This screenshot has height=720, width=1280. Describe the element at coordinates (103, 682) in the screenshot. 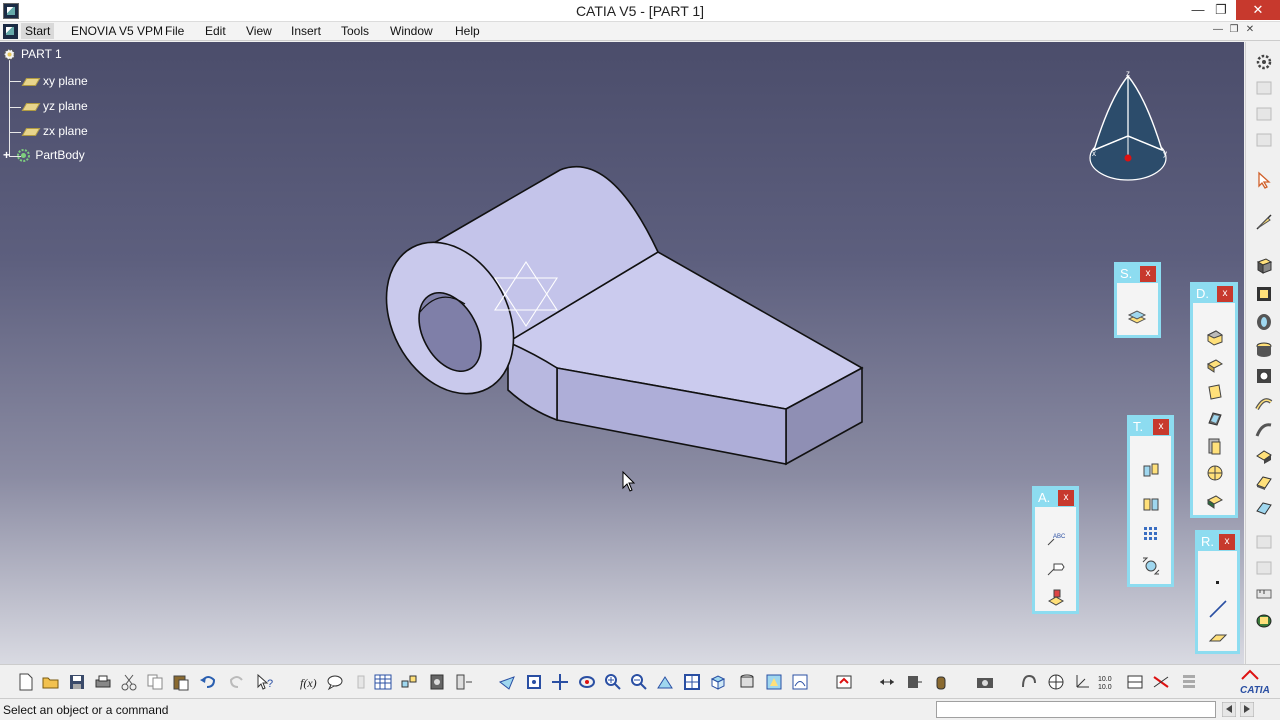

I see `print-icon` at that location.